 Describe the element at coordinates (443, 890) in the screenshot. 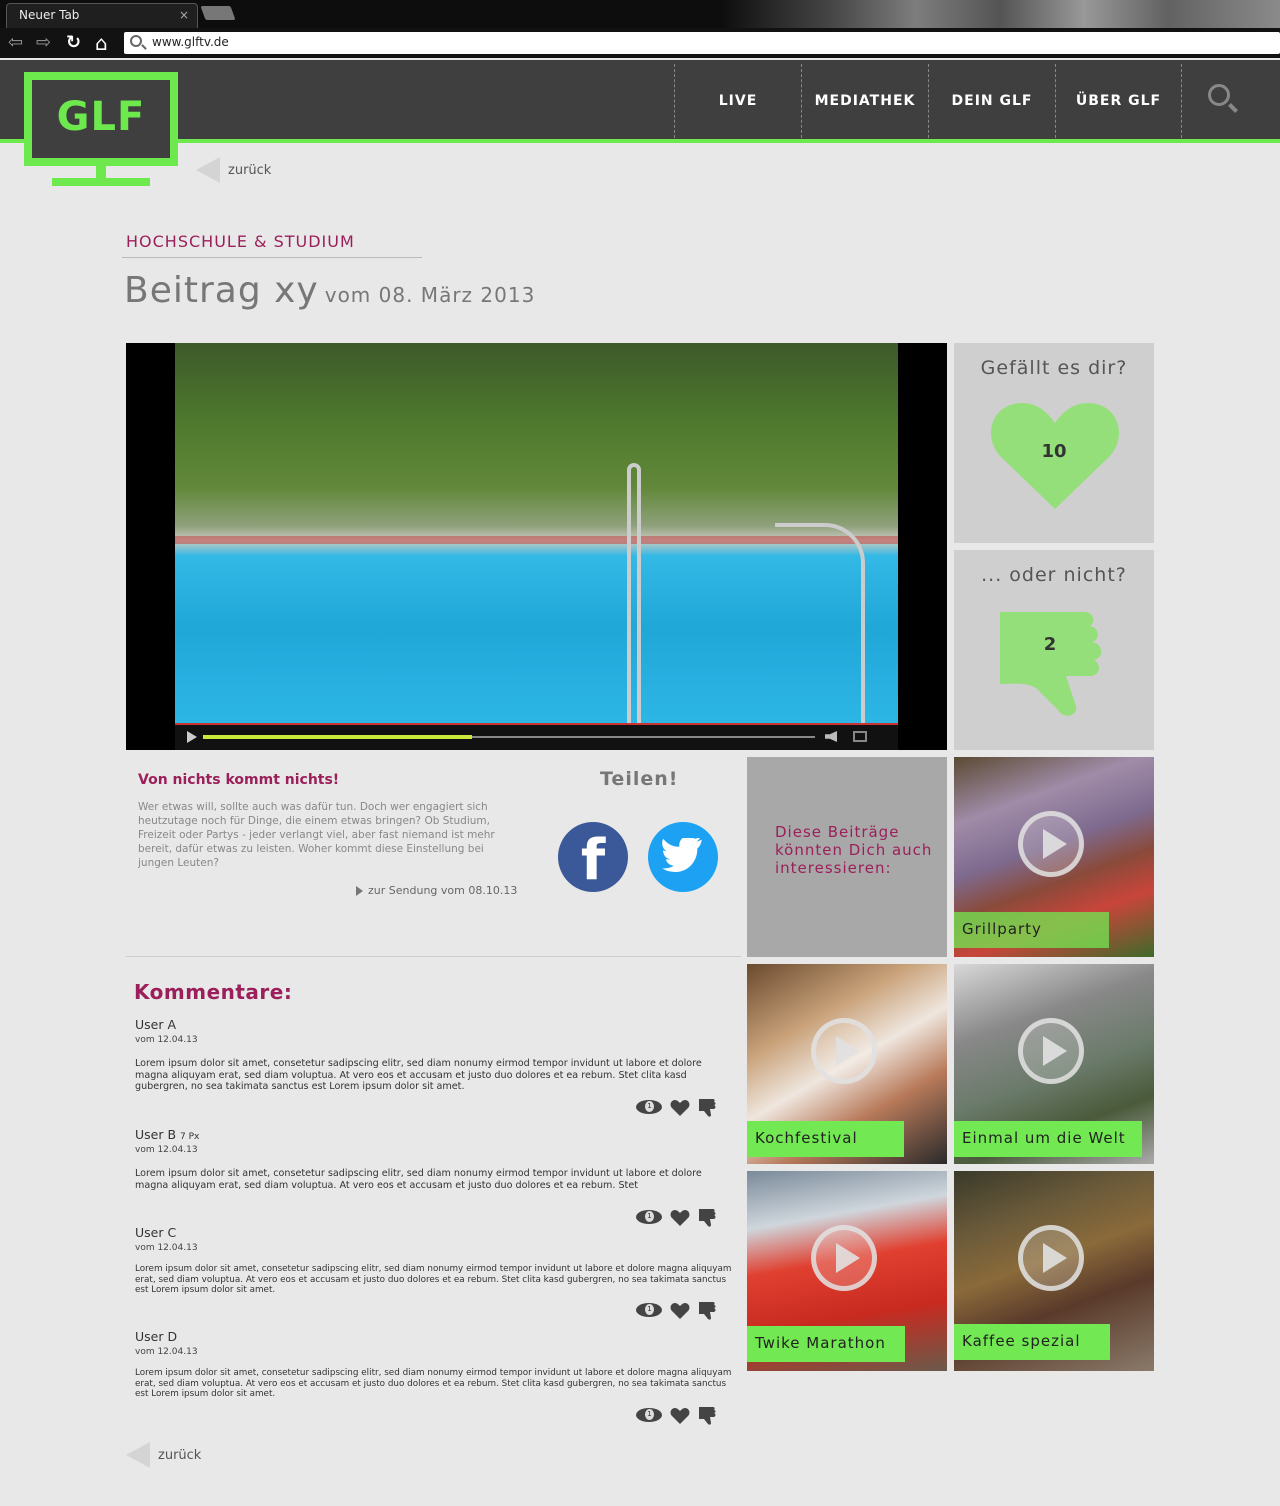

I see `broadcast-link-label: zur Sendung vom 08.10.13` at that location.